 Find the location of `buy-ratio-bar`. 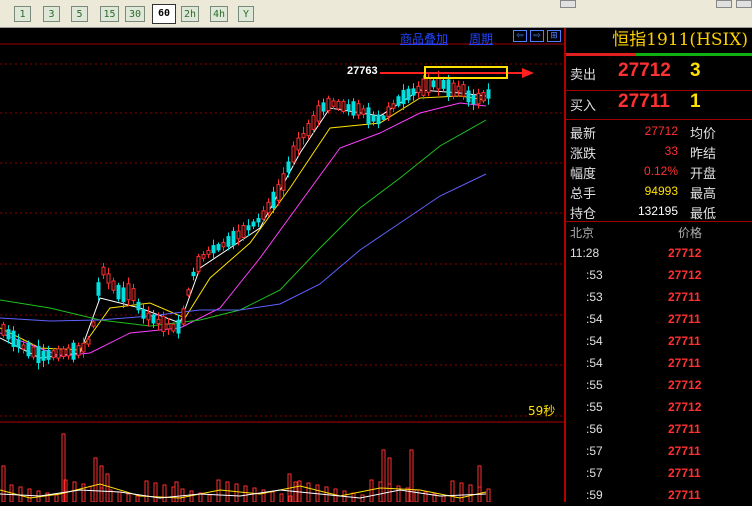

buy-ratio-bar is located at coordinates (694, 54).